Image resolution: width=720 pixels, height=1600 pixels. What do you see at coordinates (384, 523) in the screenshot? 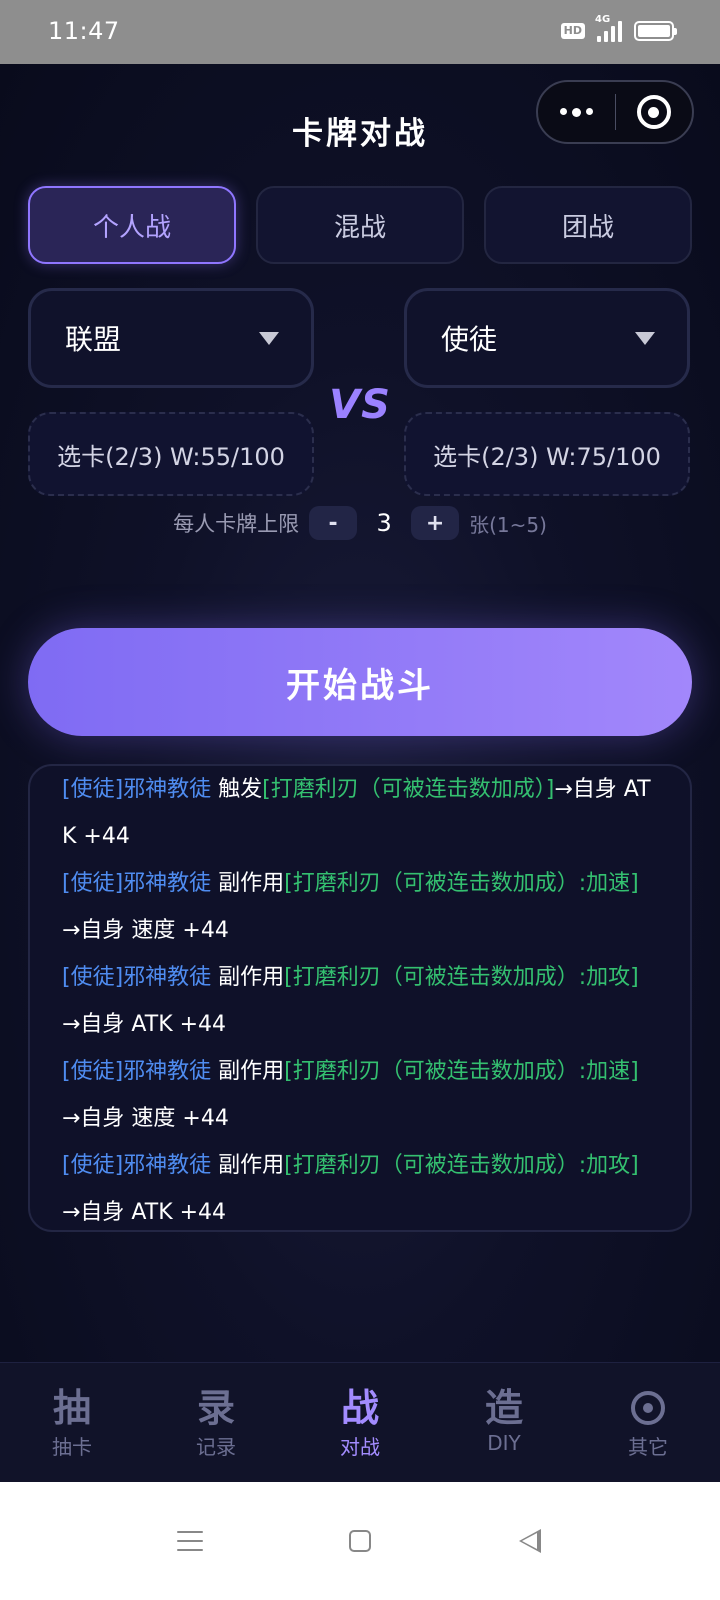
I see `card-limit-value: 3` at bounding box center [384, 523].